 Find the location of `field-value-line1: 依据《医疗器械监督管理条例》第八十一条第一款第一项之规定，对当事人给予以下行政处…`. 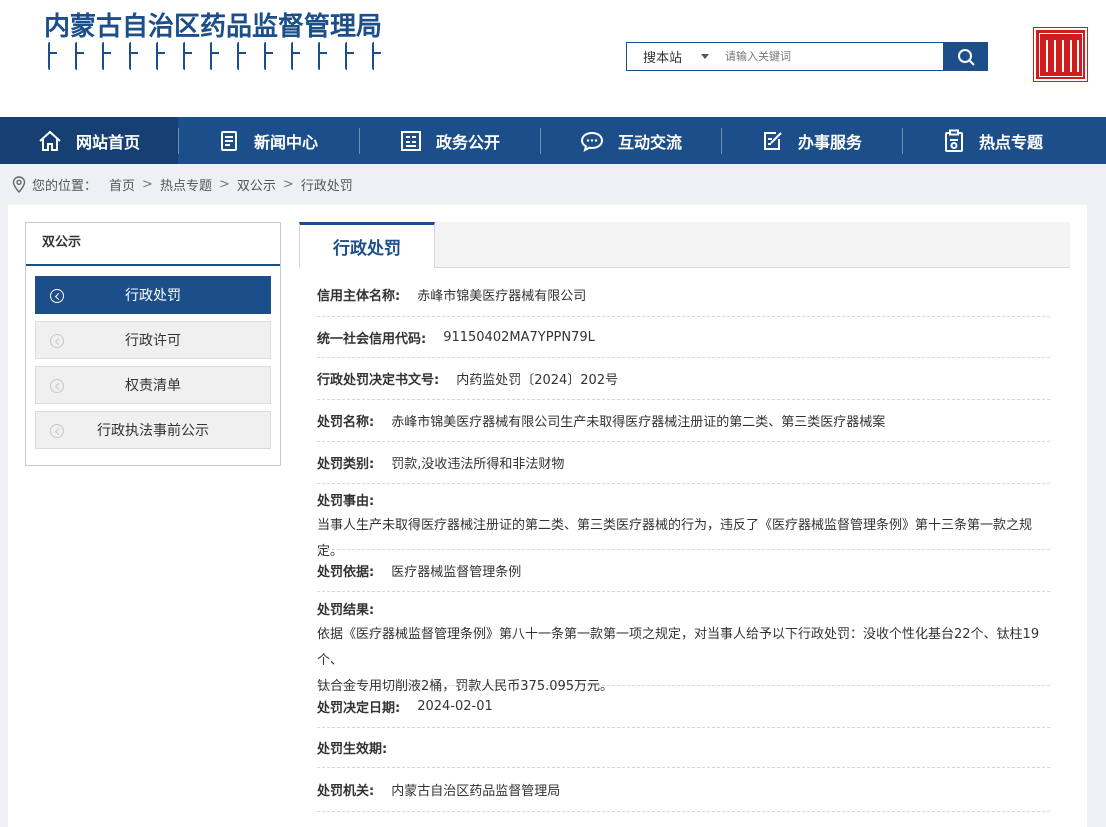

field-value-line1: 依据《医疗器械监督管理条例》第八十一条第一款第一项之规定，对当事人给予以下行政处… is located at coordinates (678, 647).